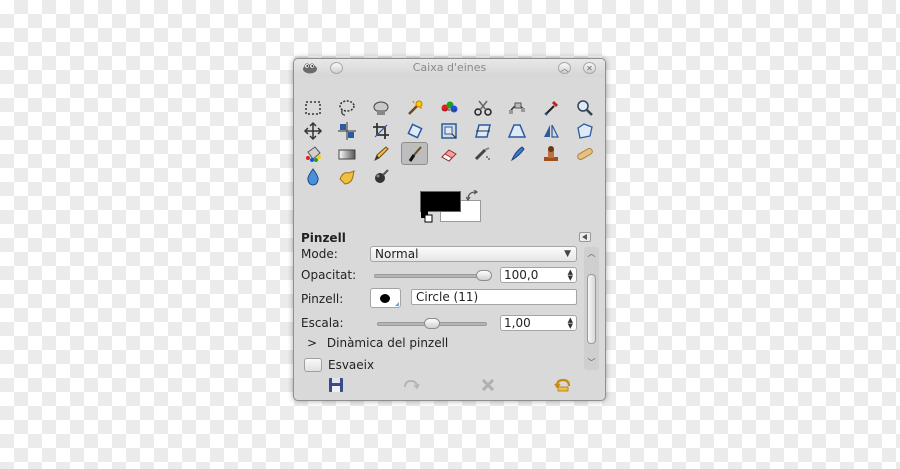 This screenshot has height=469, width=900. Describe the element at coordinates (448, 153) in the screenshot. I see `eraser-tool` at that location.